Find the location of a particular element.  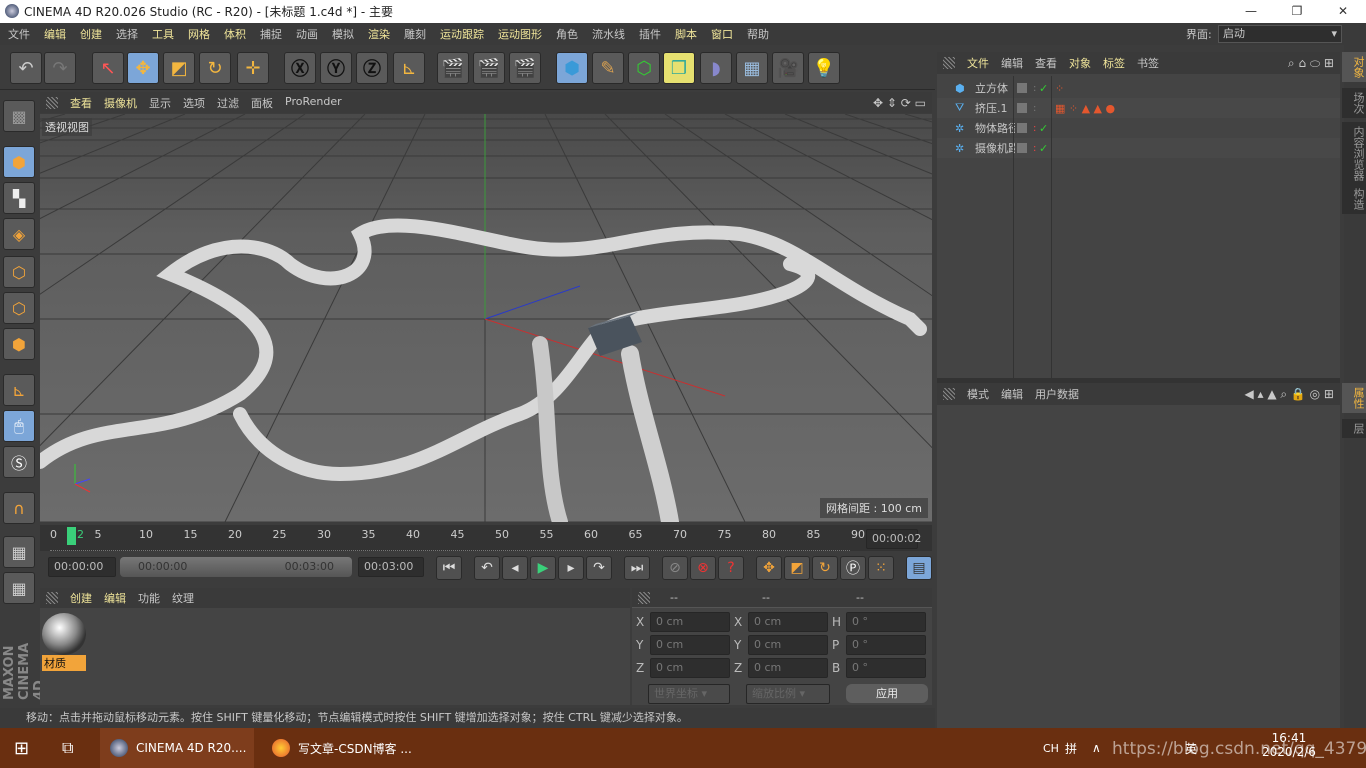

keyframe-selection-button: ? is located at coordinates (731, 568).